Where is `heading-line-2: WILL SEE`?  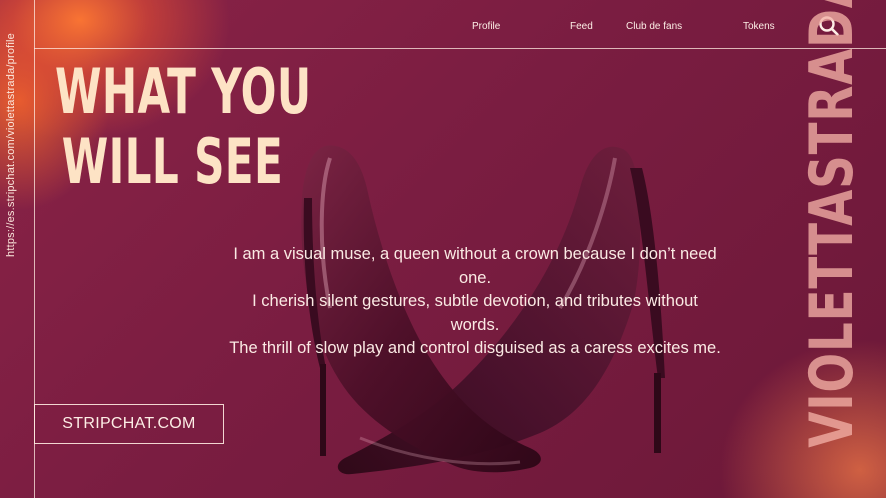 heading-line-2: WILL SEE is located at coordinates (172, 161).